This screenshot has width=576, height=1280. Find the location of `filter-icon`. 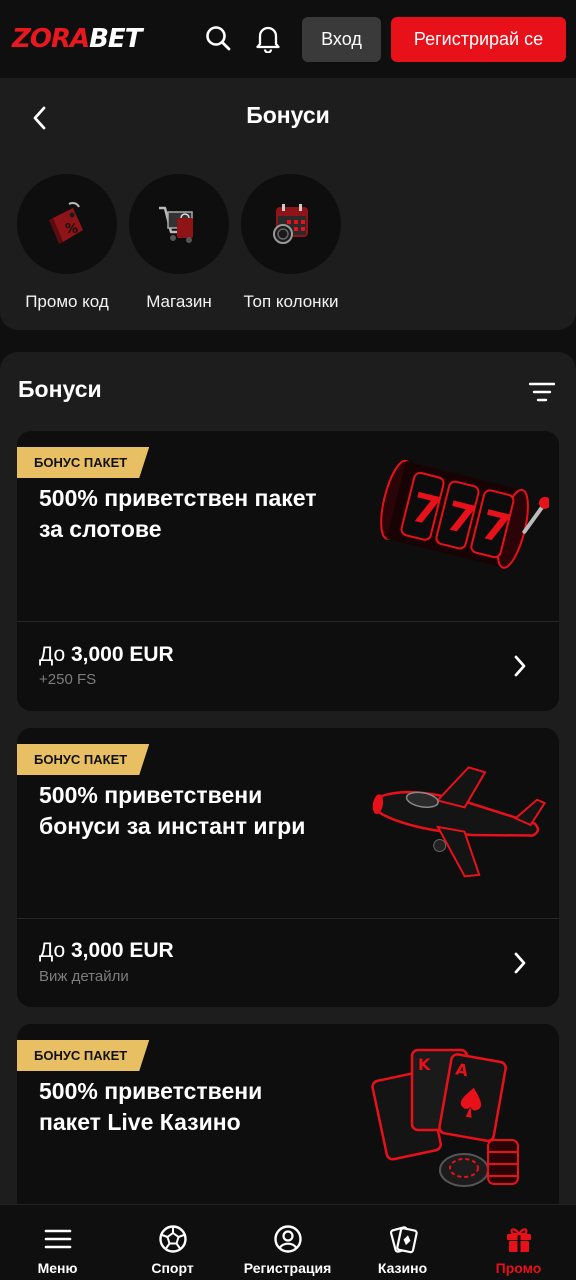

filter-icon is located at coordinates (542, 392).